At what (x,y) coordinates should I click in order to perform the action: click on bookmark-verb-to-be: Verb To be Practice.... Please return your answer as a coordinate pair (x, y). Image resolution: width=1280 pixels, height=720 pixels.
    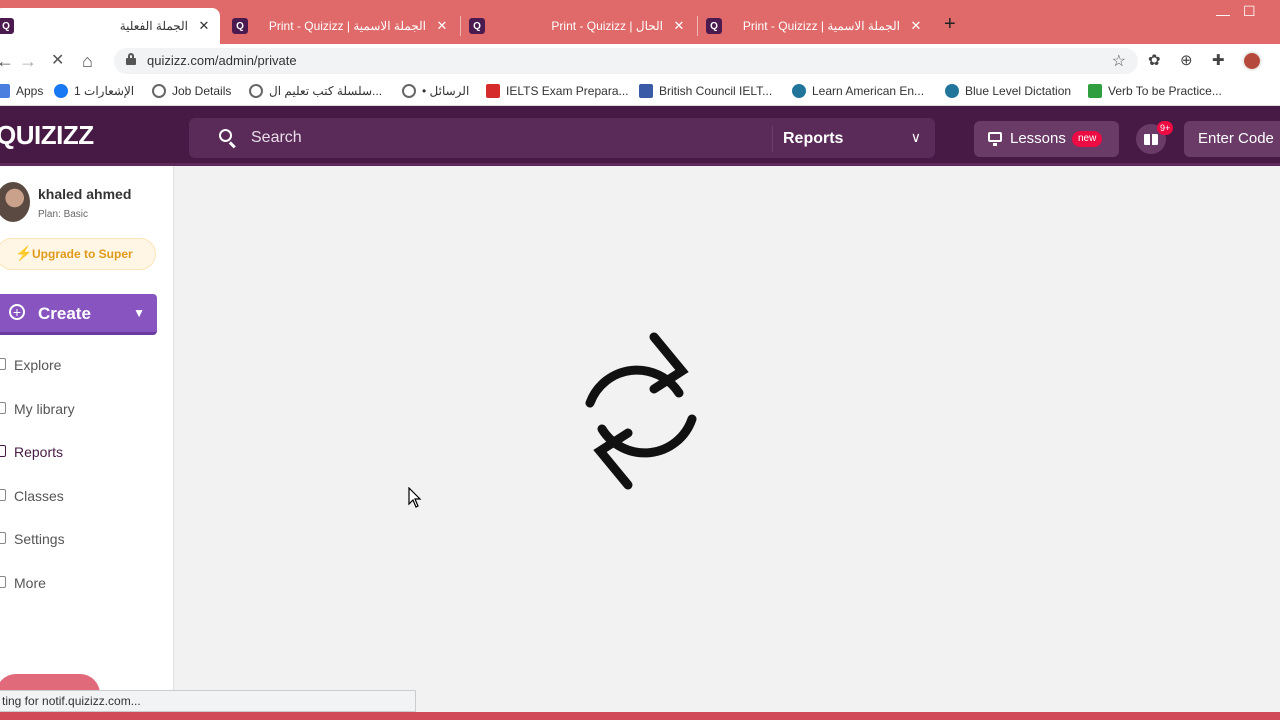
    Looking at the image, I should click on (1155, 91).